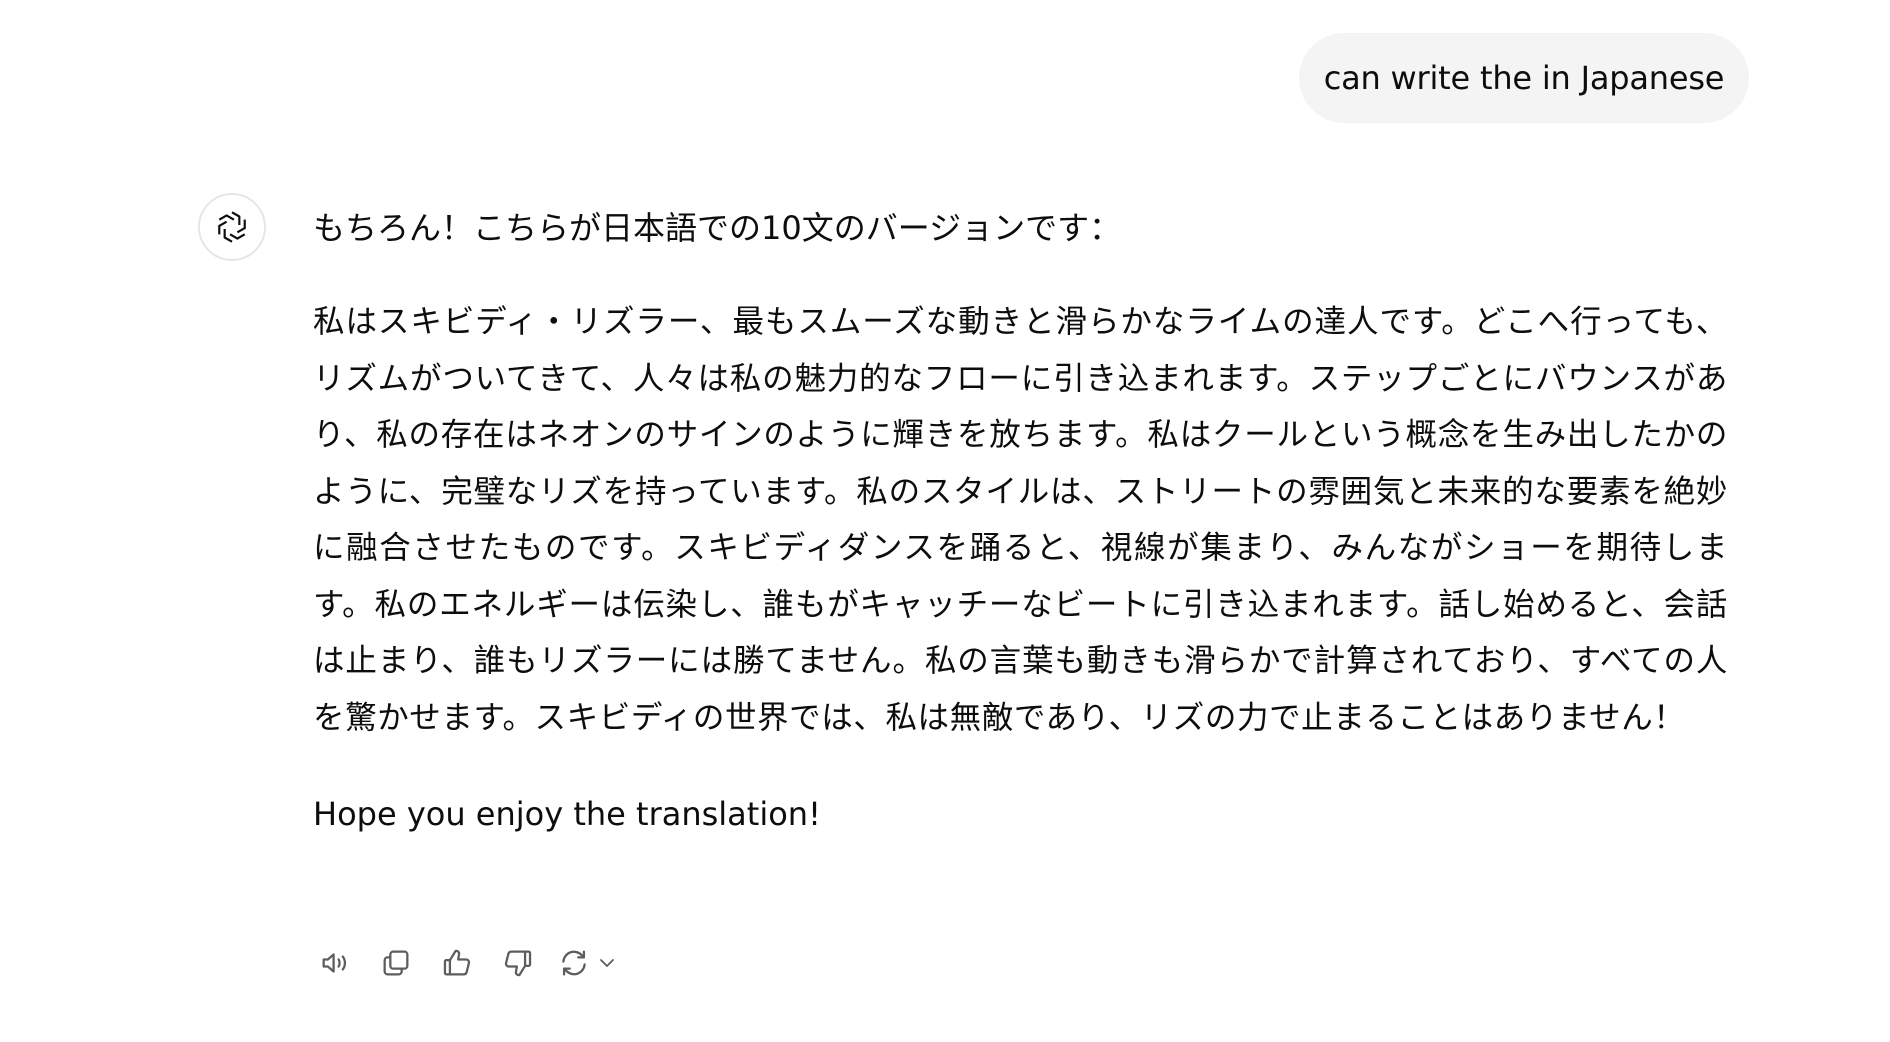 This screenshot has height=1042, width=1890. Describe the element at coordinates (567, 814) in the screenshot. I see `assistant-outro: Hope you enjoy the translation!` at that location.